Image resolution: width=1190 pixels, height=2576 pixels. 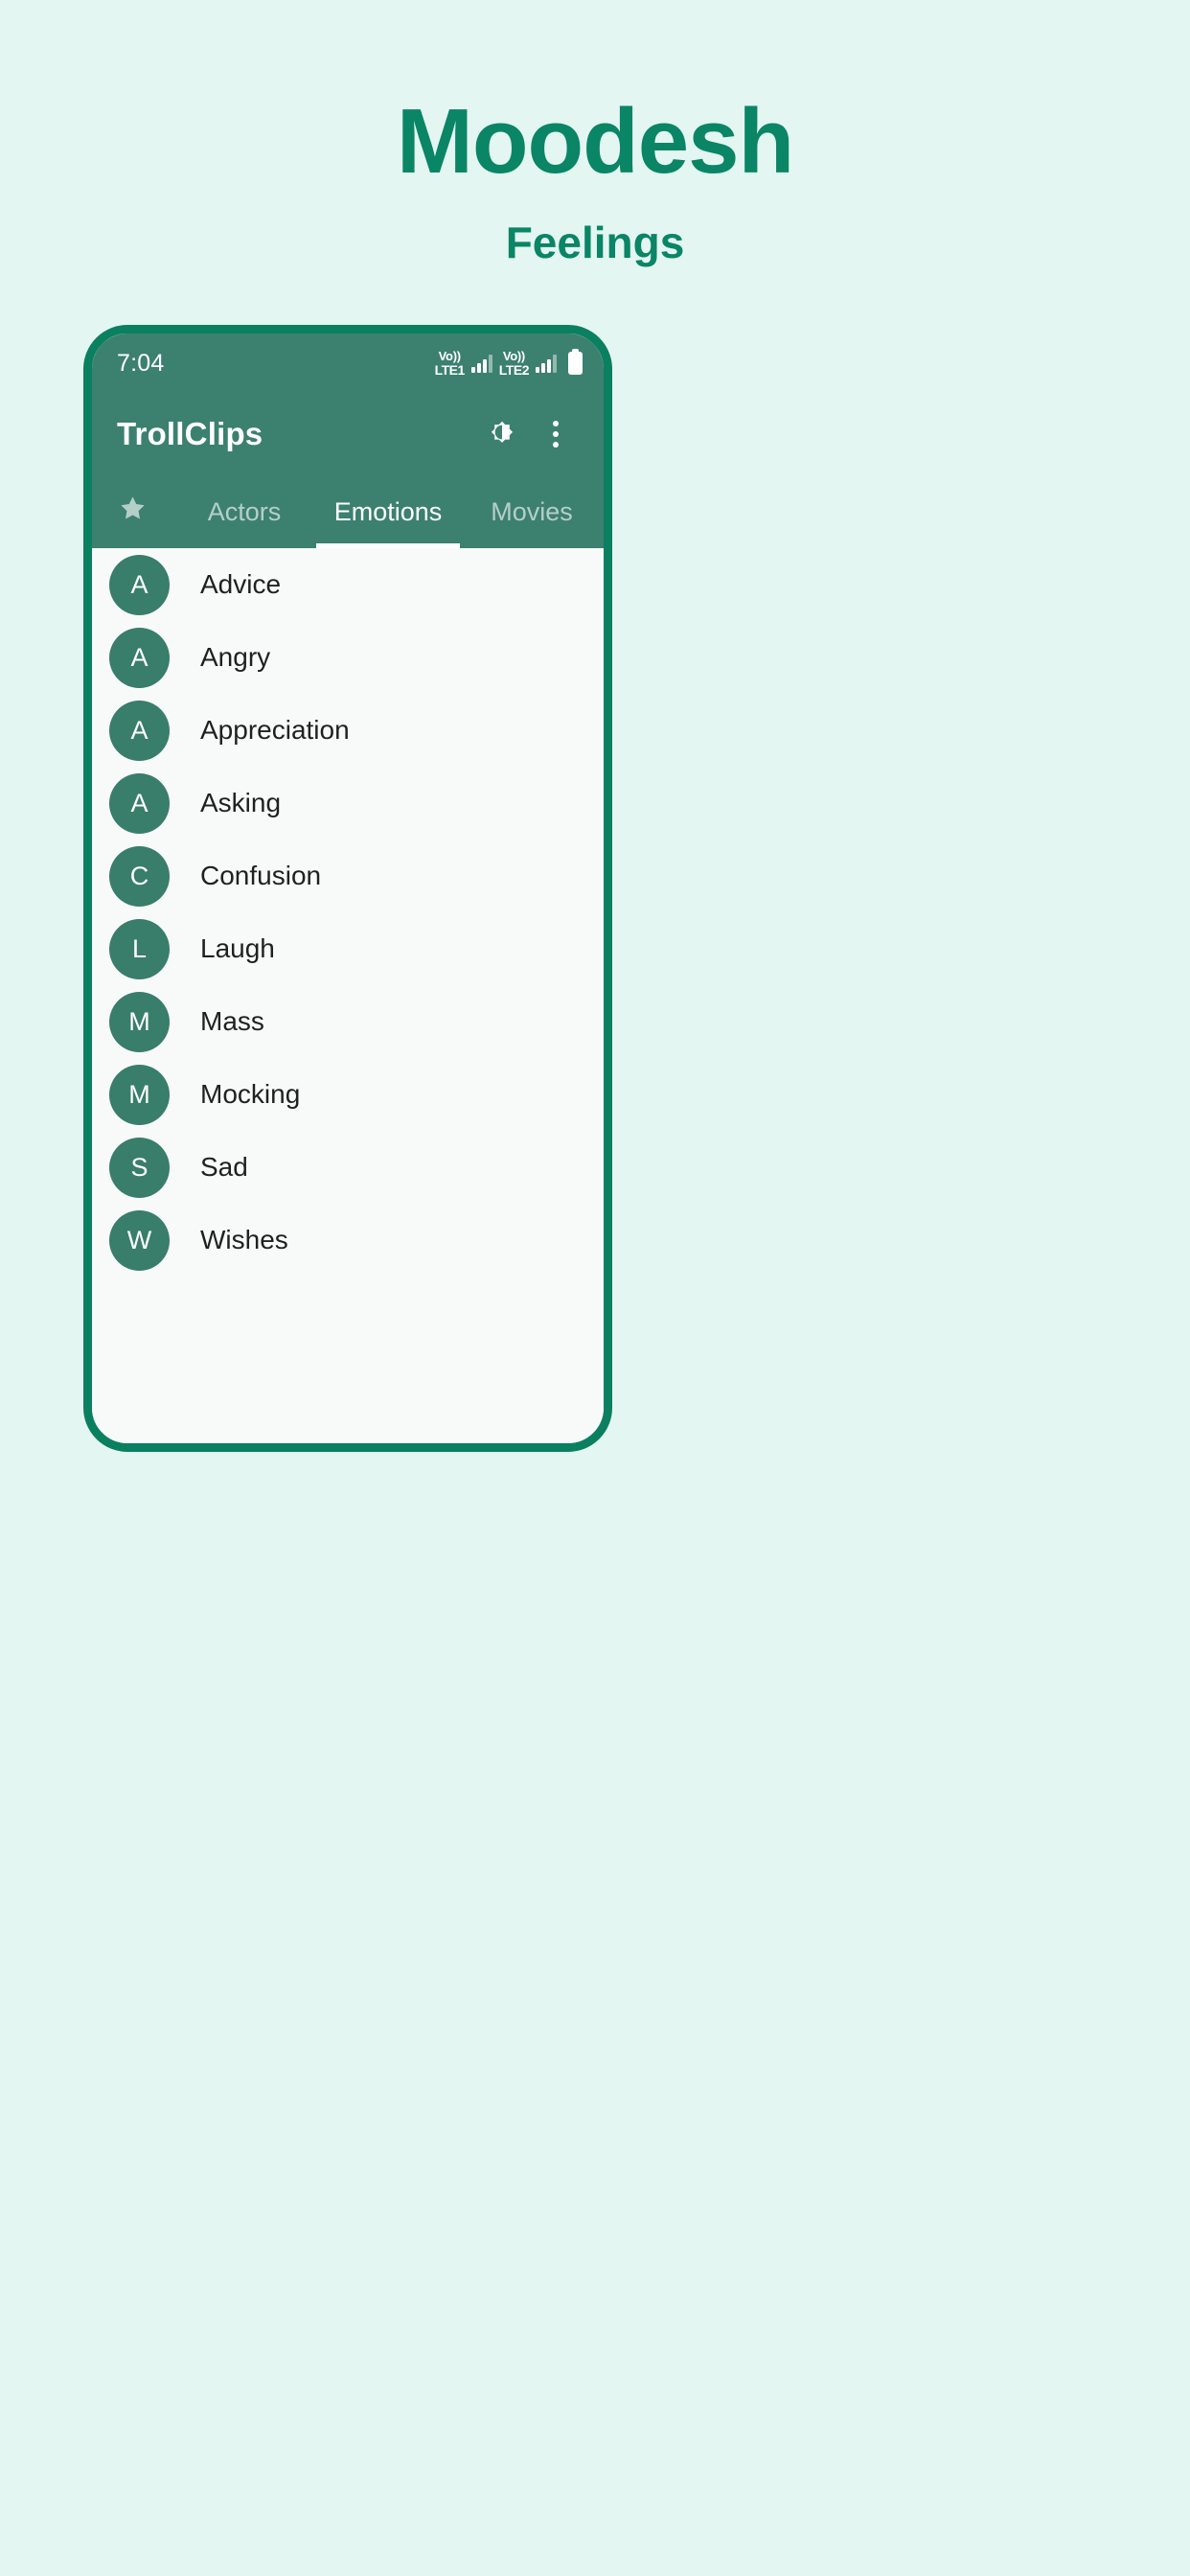 I want to click on tab-bar: Actors Emotions Movies, so click(x=348, y=512).